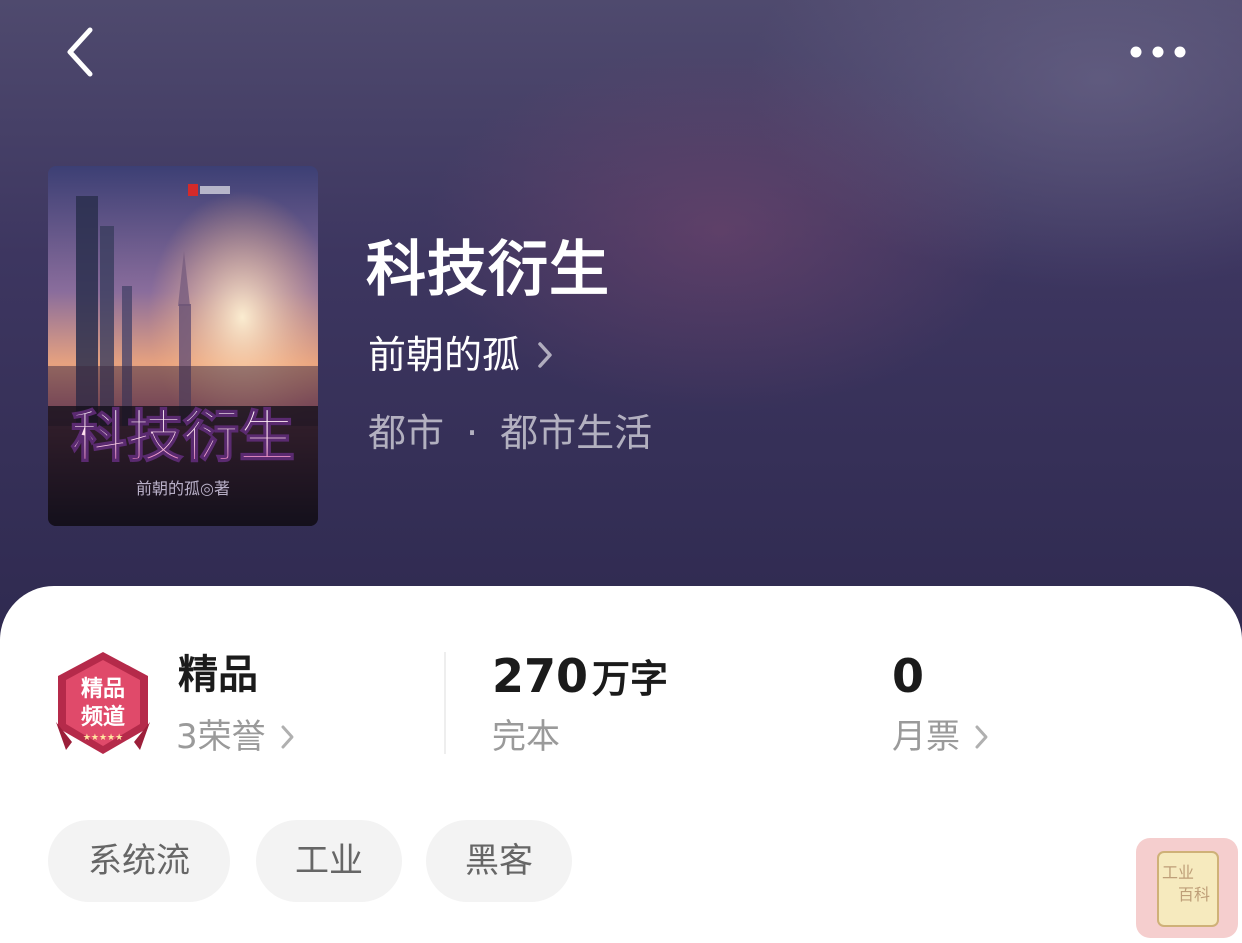 Image resolution: width=1242 pixels, height=943 pixels. I want to click on watermark-line1: 工业, so click(1178, 872).